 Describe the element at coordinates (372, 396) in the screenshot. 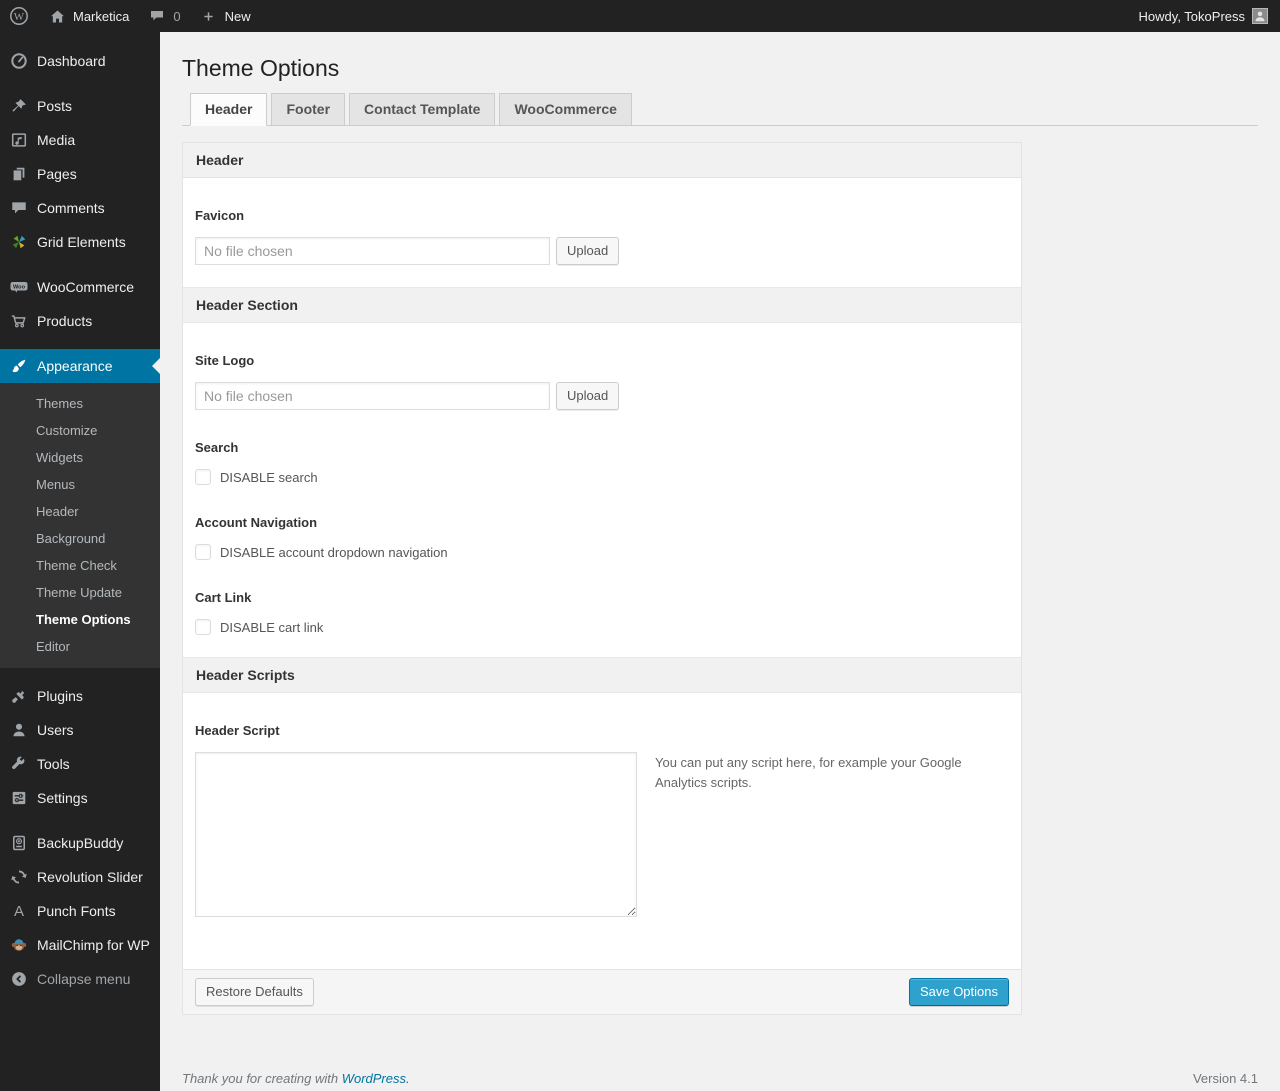

I see `site-logo-file-input` at that location.